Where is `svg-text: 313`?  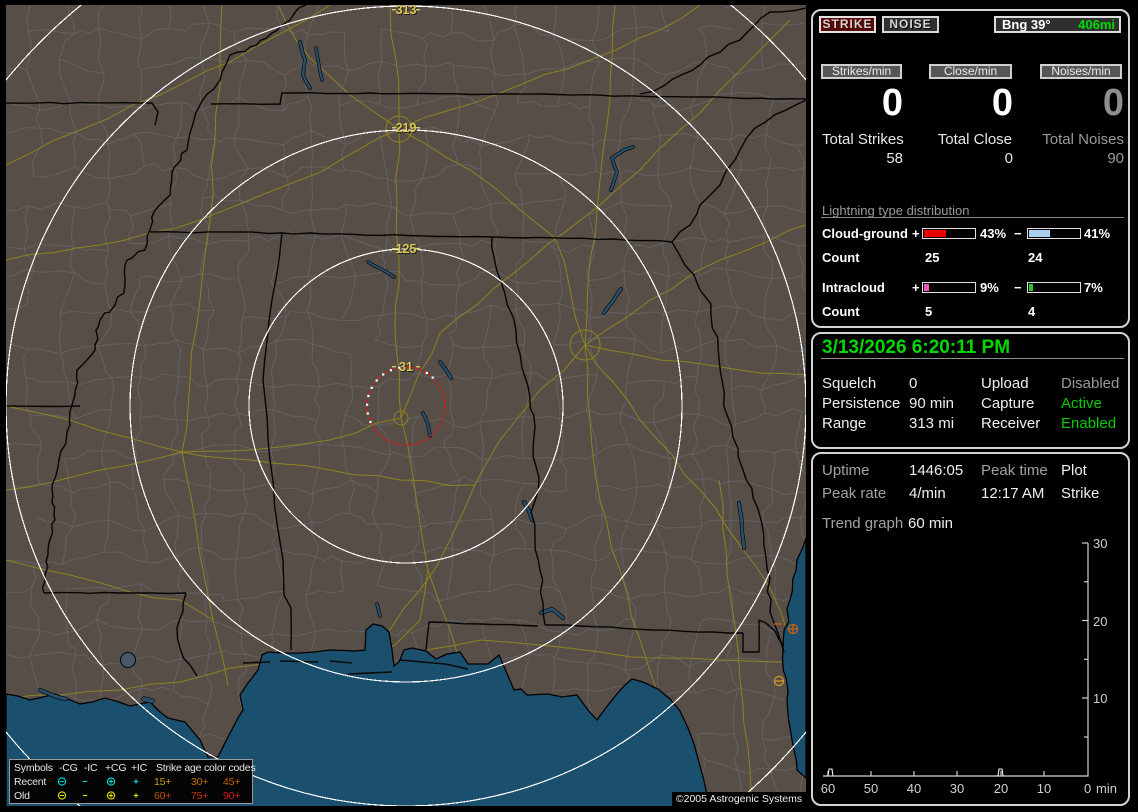 svg-text: 313 is located at coordinates (406, 10).